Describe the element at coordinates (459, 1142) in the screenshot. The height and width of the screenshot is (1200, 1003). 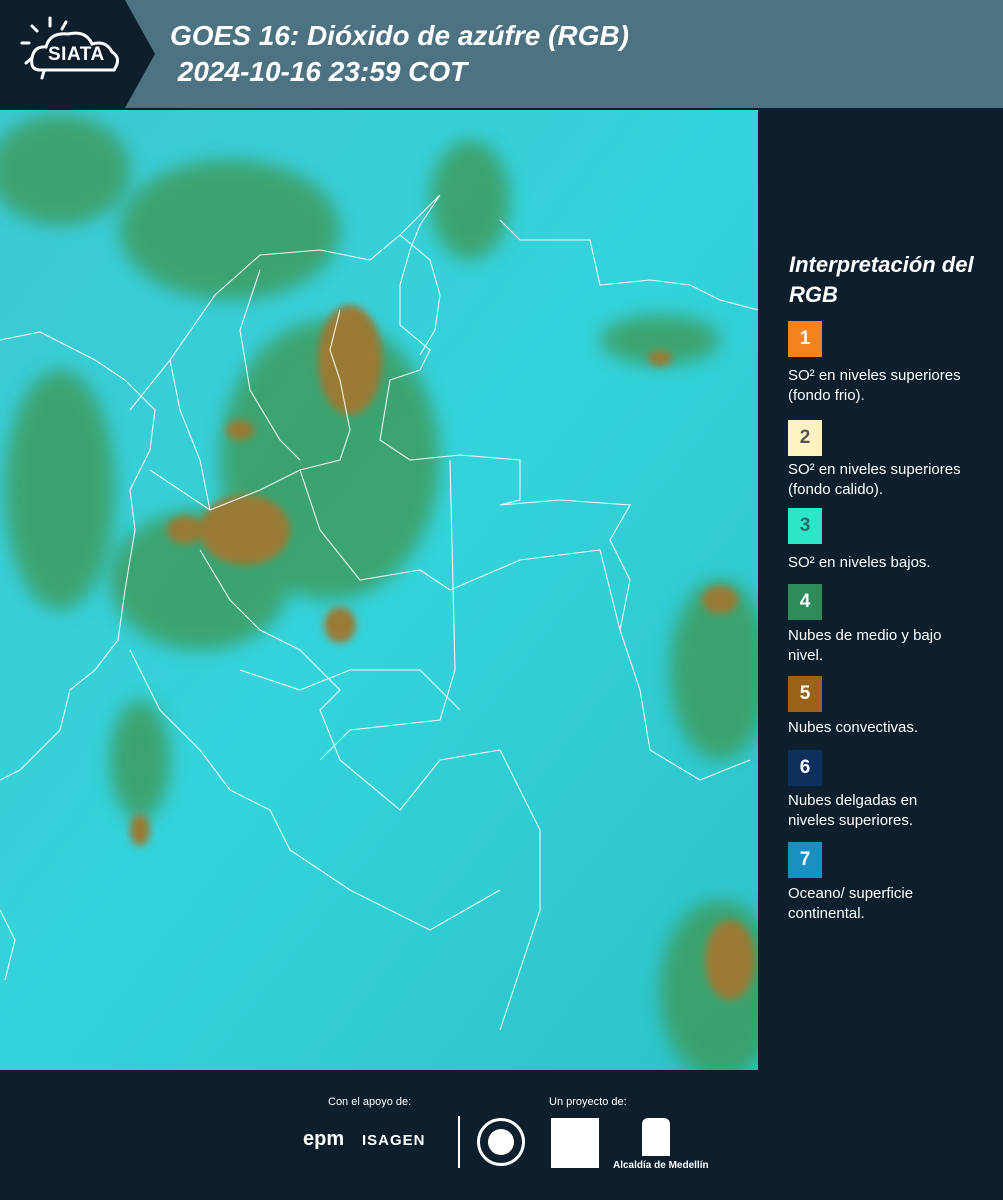
I see `footer-divider` at that location.